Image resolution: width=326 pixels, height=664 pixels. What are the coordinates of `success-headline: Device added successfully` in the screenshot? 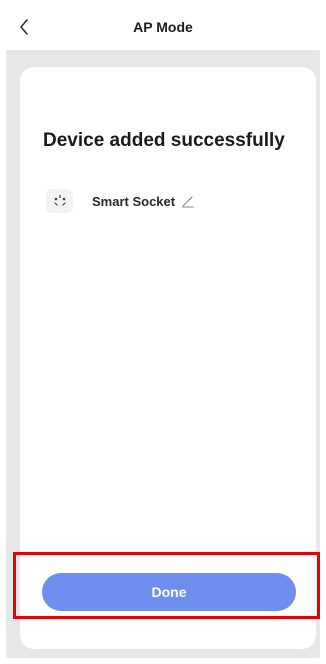 It's located at (164, 140).